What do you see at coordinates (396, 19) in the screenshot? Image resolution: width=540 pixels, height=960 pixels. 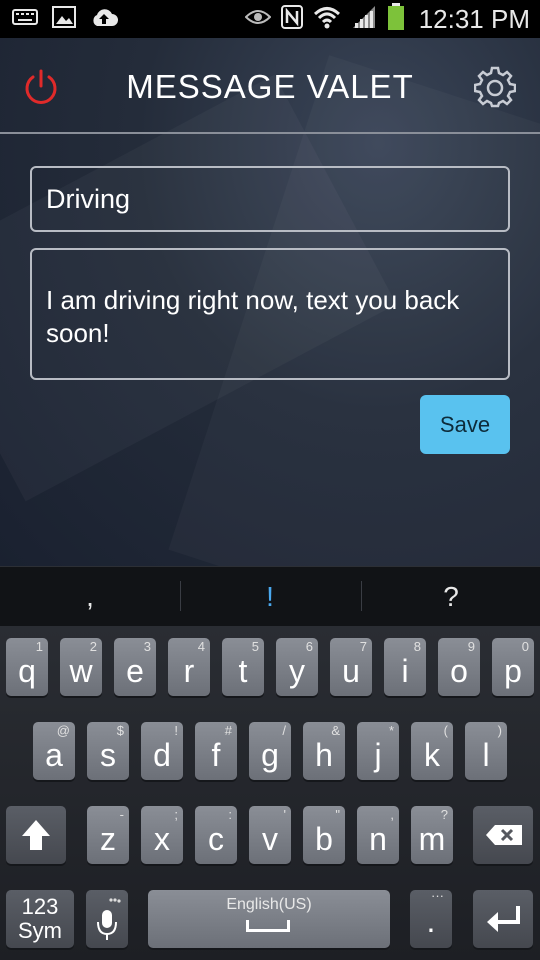 I see `battery-icon` at bounding box center [396, 19].